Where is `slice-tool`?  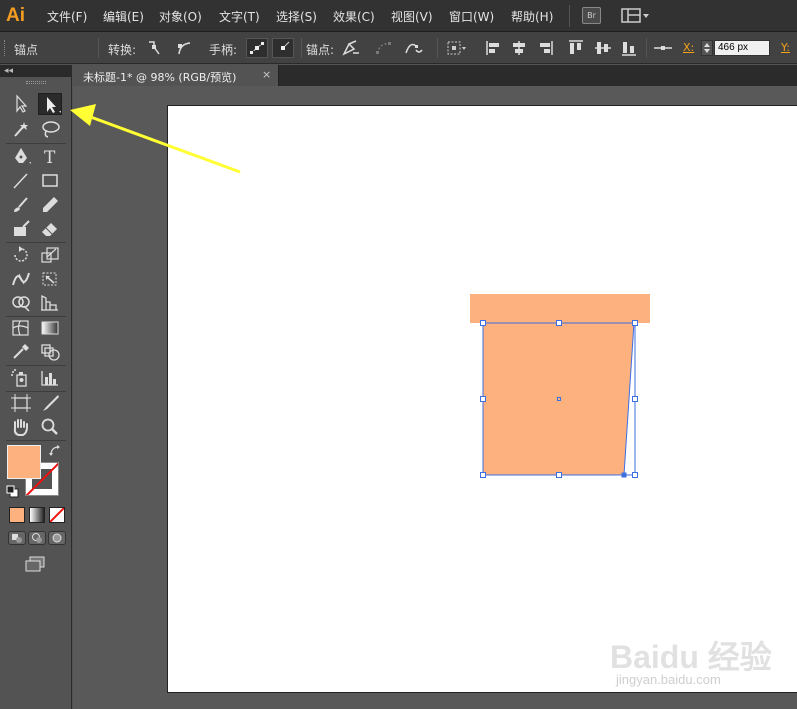
slice-tool is located at coordinates (50, 403).